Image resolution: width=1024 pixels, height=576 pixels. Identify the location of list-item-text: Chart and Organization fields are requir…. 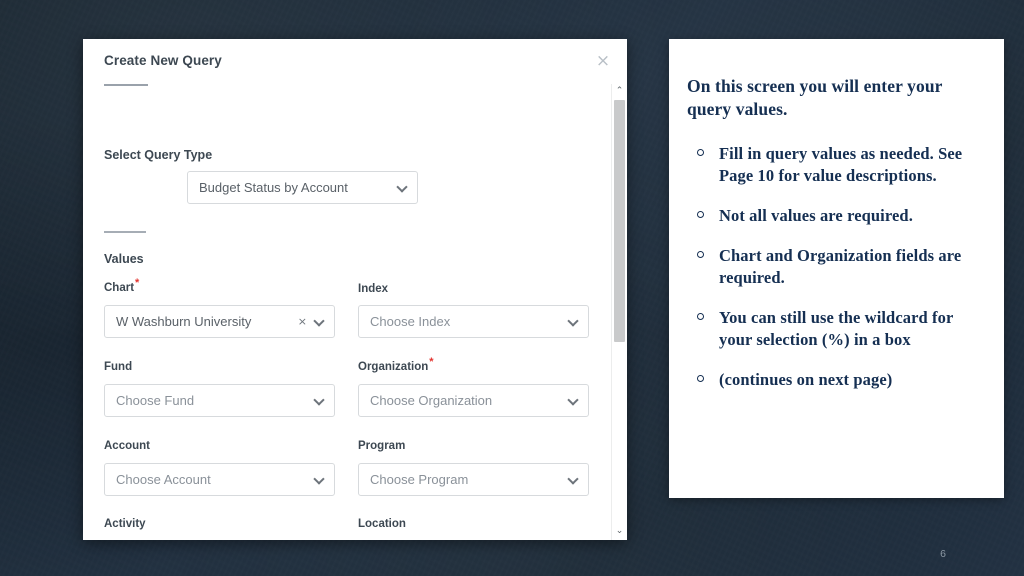
(840, 266).